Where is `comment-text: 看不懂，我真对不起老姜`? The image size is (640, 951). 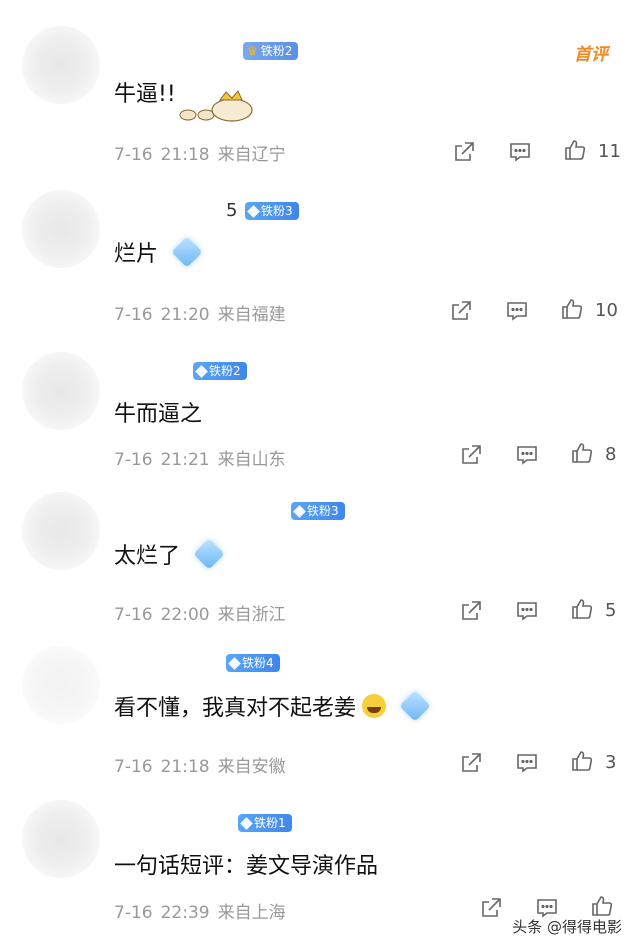 comment-text: 看不懂，我真对不起老姜 is located at coordinates (272, 706).